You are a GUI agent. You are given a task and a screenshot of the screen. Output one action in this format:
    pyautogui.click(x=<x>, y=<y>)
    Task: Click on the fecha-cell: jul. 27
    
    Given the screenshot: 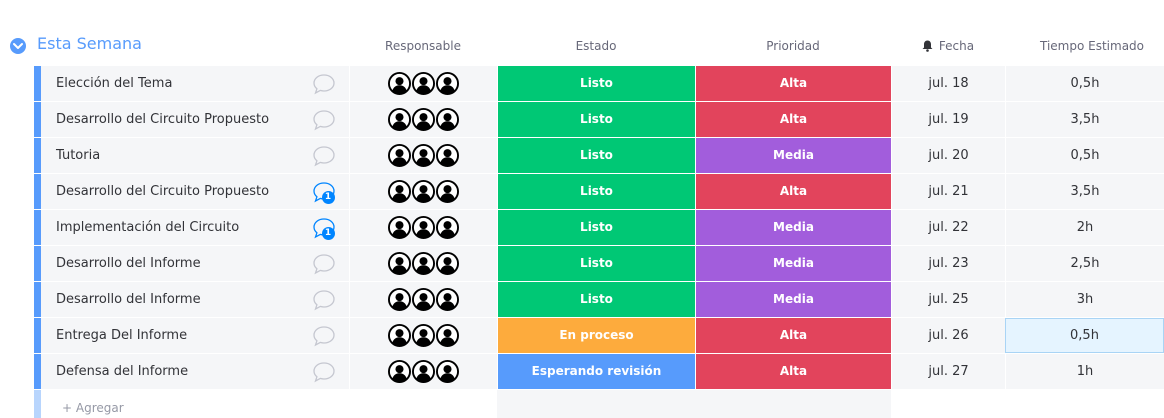 What is the action you would take?
    pyautogui.click(x=948, y=371)
    